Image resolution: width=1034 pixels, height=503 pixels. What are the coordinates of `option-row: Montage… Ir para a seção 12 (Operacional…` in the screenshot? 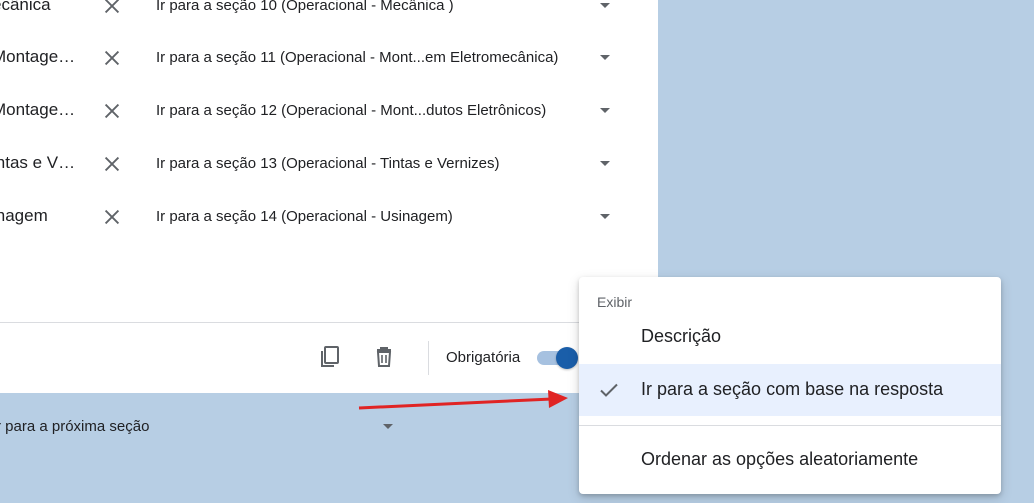 It's located at (329, 111).